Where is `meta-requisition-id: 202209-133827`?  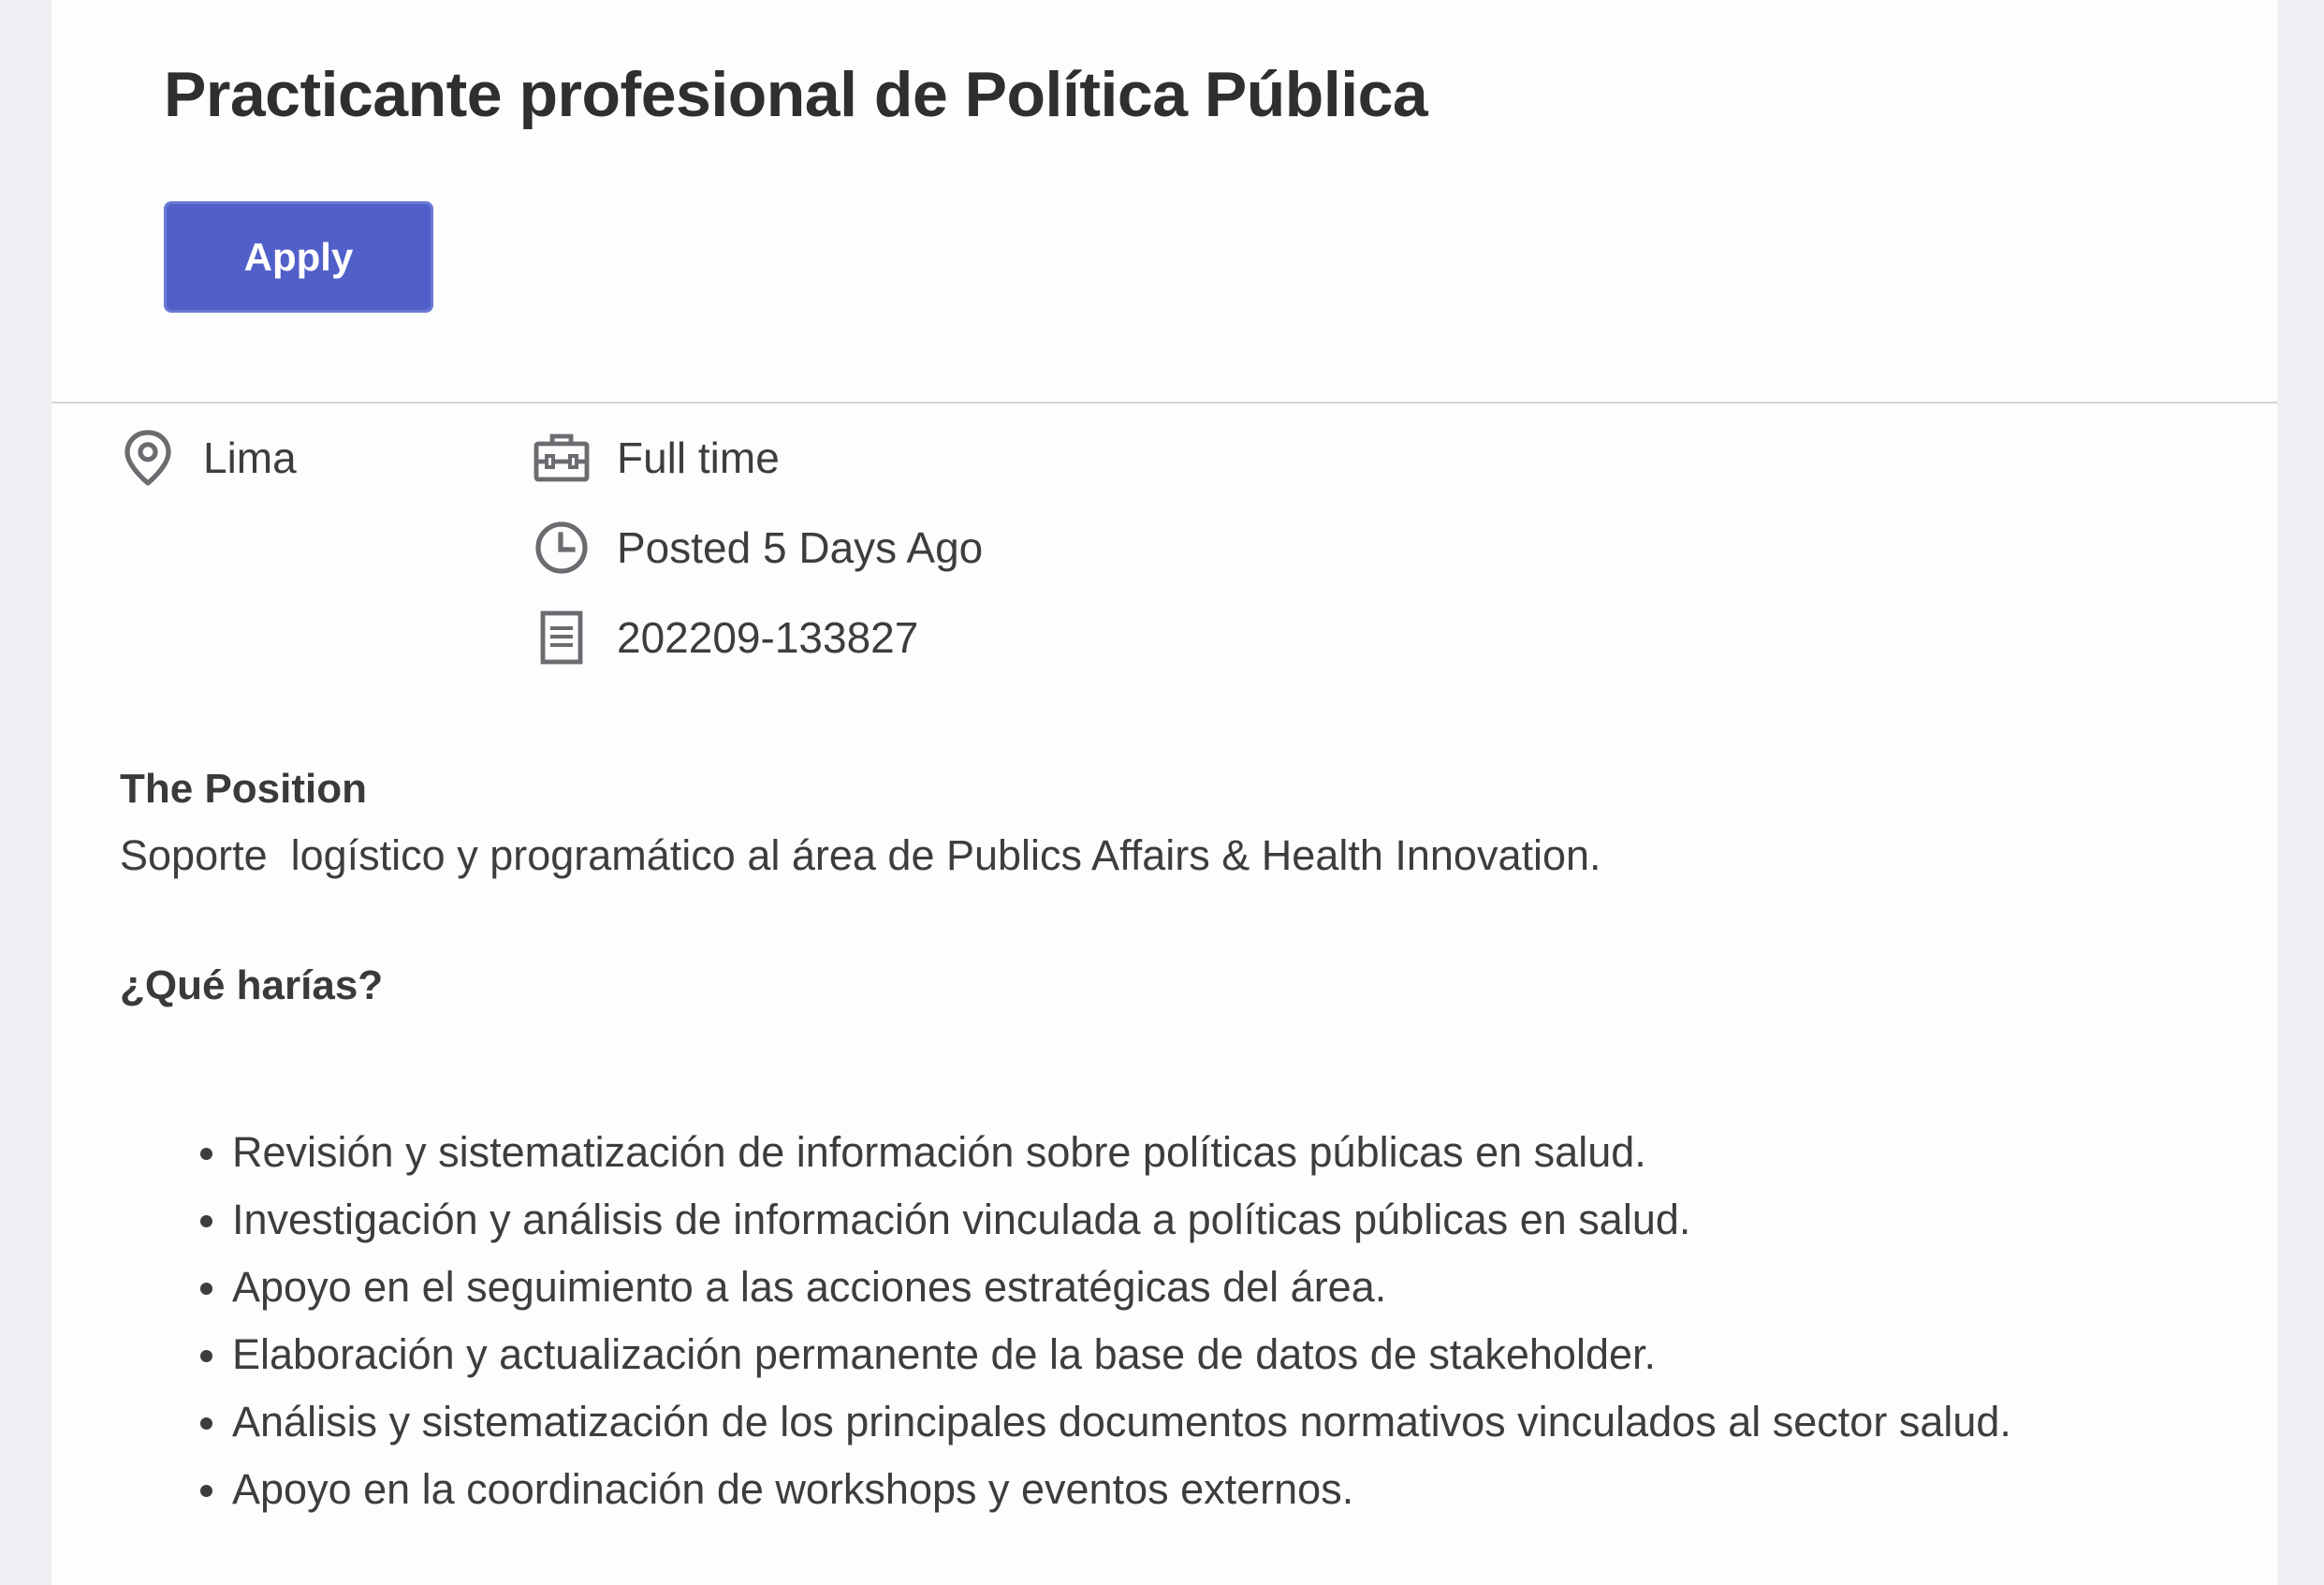 meta-requisition-id: 202209-133827 is located at coordinates (724, 637).